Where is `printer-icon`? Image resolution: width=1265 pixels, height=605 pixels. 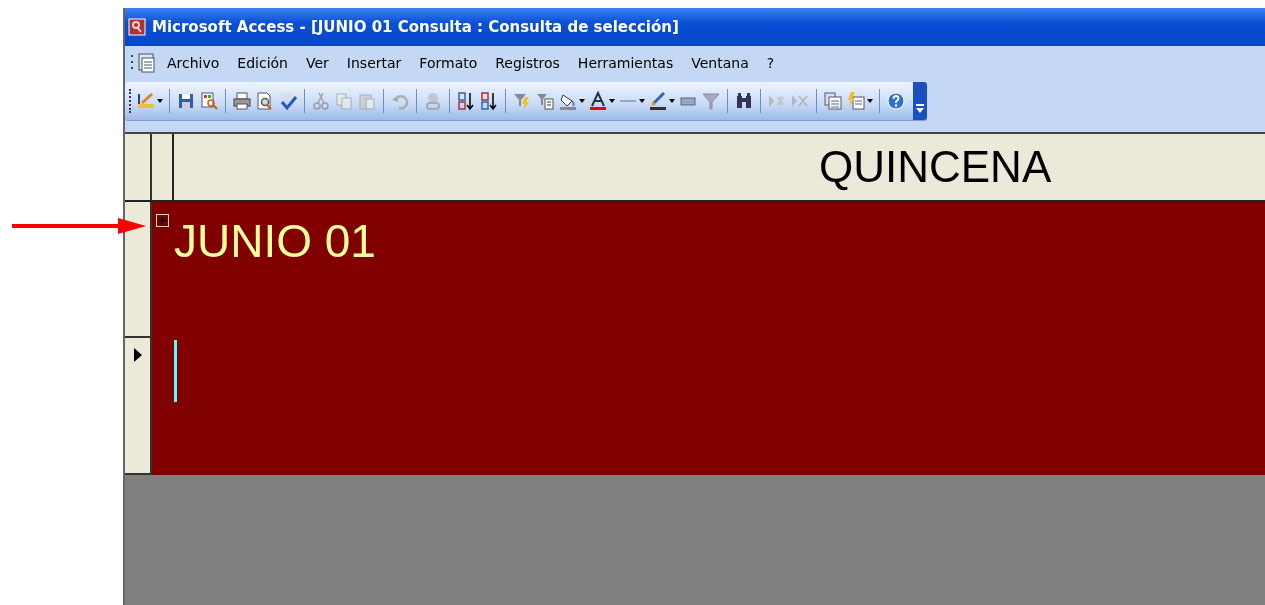 printer-icon is located at coordinates (242, 101).